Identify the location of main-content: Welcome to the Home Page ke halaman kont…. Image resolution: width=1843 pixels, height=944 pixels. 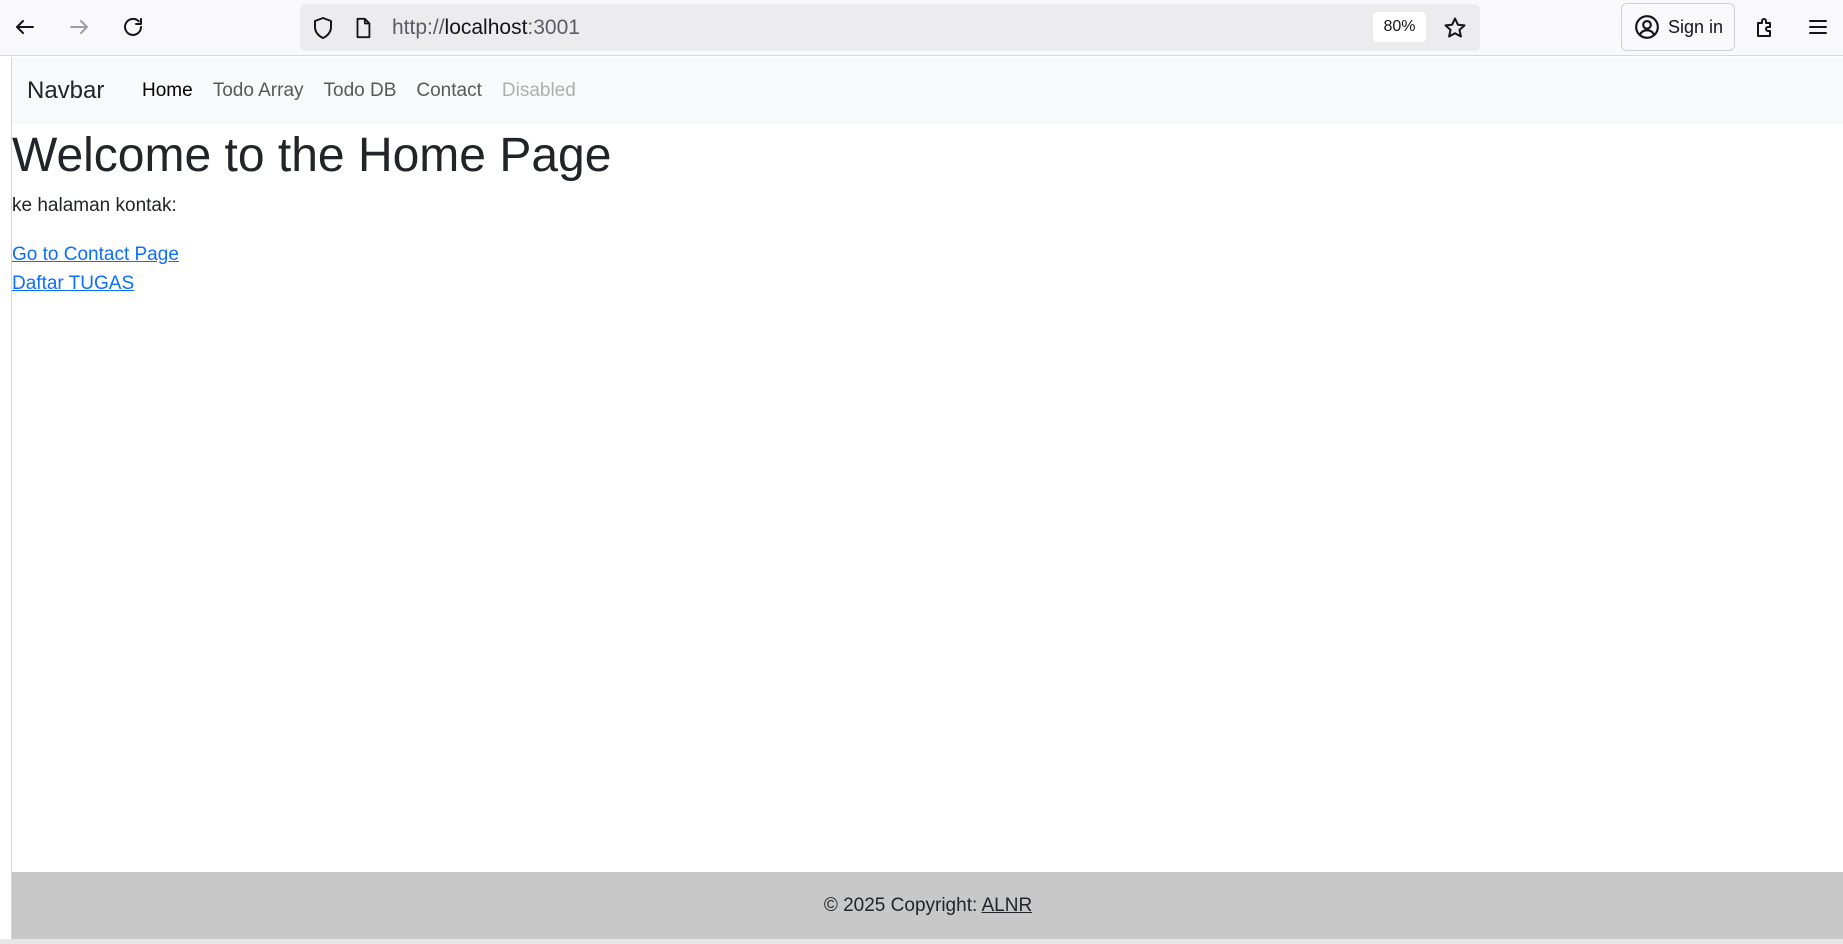
(512, 211).